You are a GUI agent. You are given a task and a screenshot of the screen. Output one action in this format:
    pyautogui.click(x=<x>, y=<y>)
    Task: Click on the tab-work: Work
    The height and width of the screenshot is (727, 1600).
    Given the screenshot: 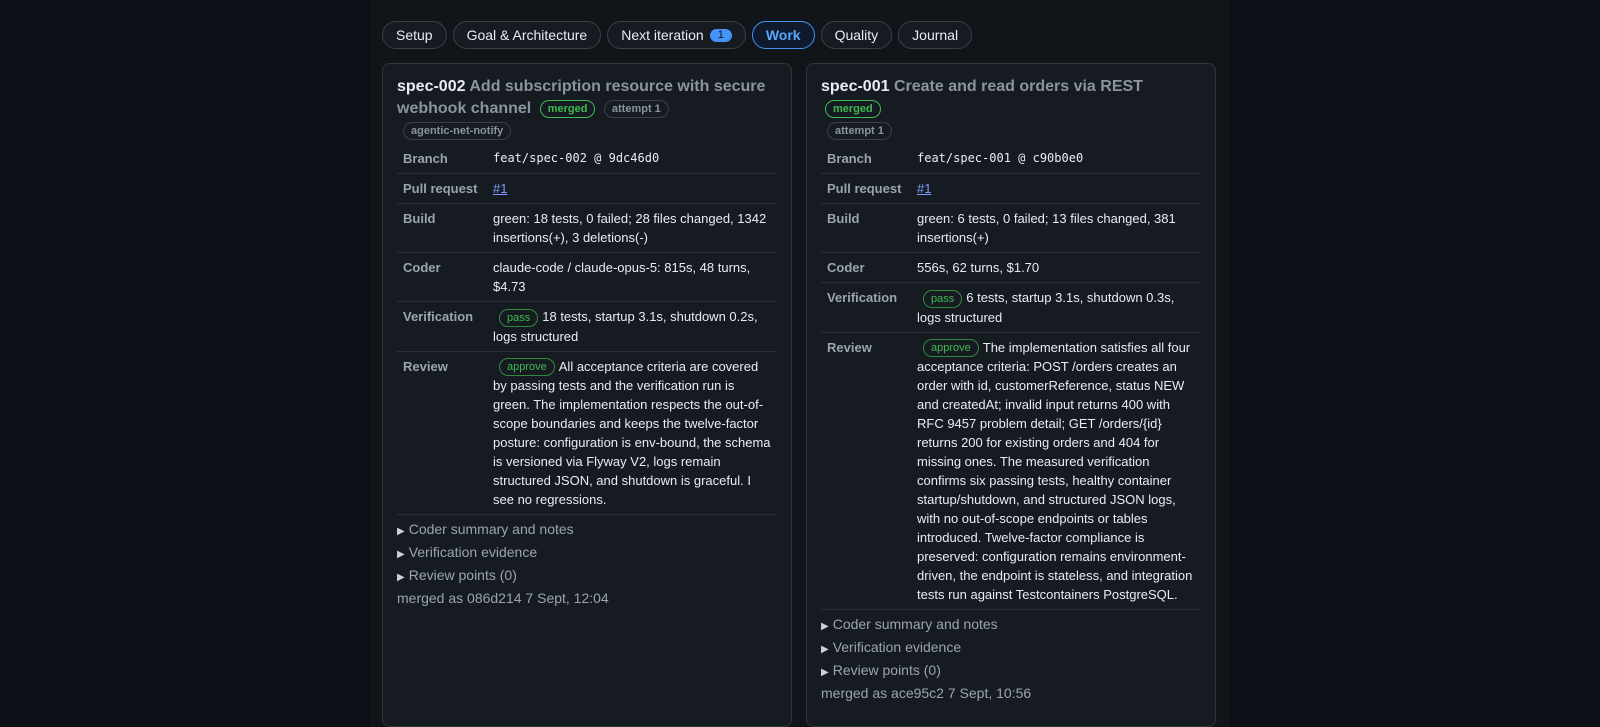 What is the action you would take?
    pyautogui.click(x=783, y=35)
    